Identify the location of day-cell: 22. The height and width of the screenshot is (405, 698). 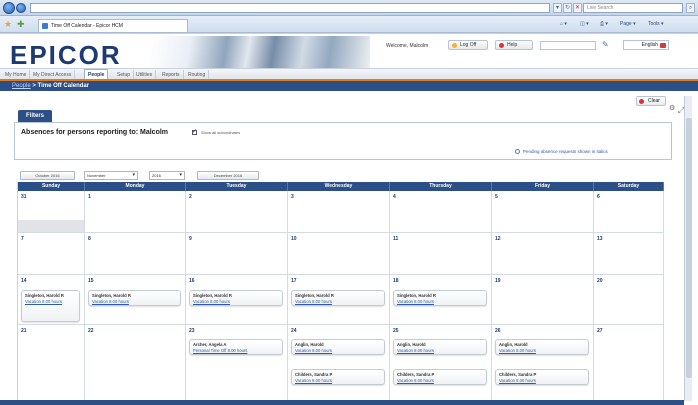
(135, 365).